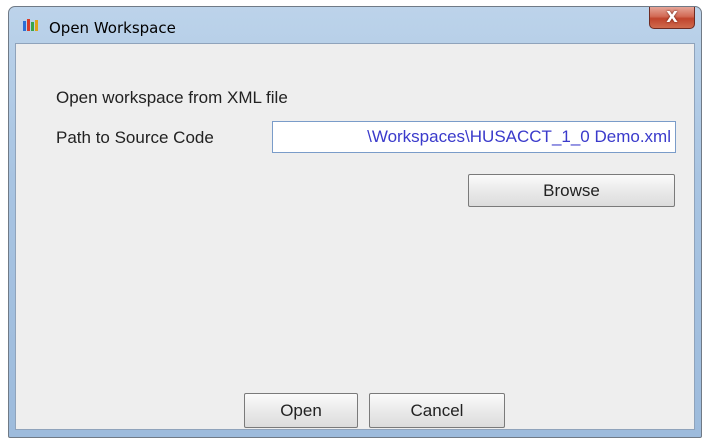  Describe the element at coordinates (301, 410) in the screenshot. I see `open-button: Open` at that location.